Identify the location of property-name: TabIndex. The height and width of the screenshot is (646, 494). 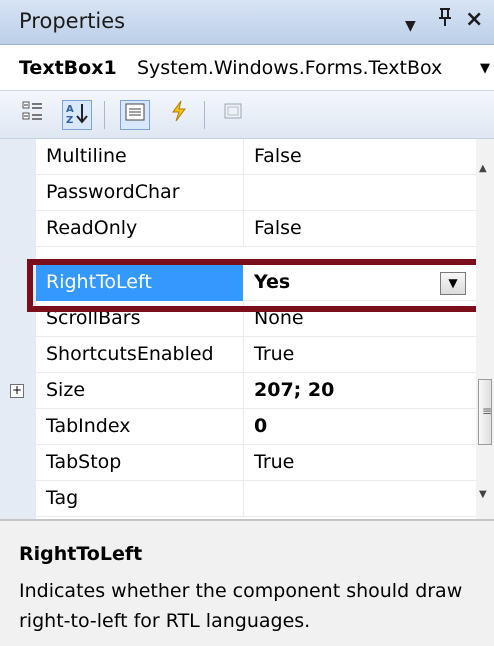
(88, 426).